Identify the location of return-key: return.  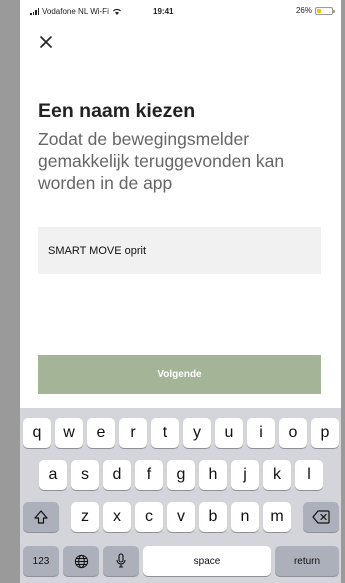
(307, 561).